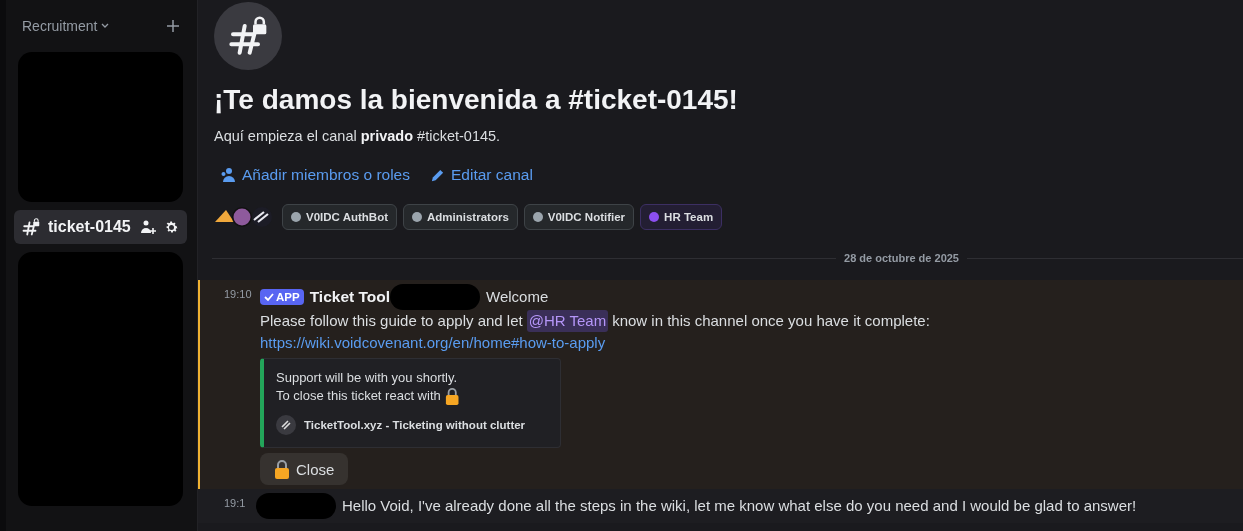 This screenshot has height=531, width=1243. Describe the element at coordinates (66, 26) in the screenshot. I see `category-header: Recruitment` at that location.